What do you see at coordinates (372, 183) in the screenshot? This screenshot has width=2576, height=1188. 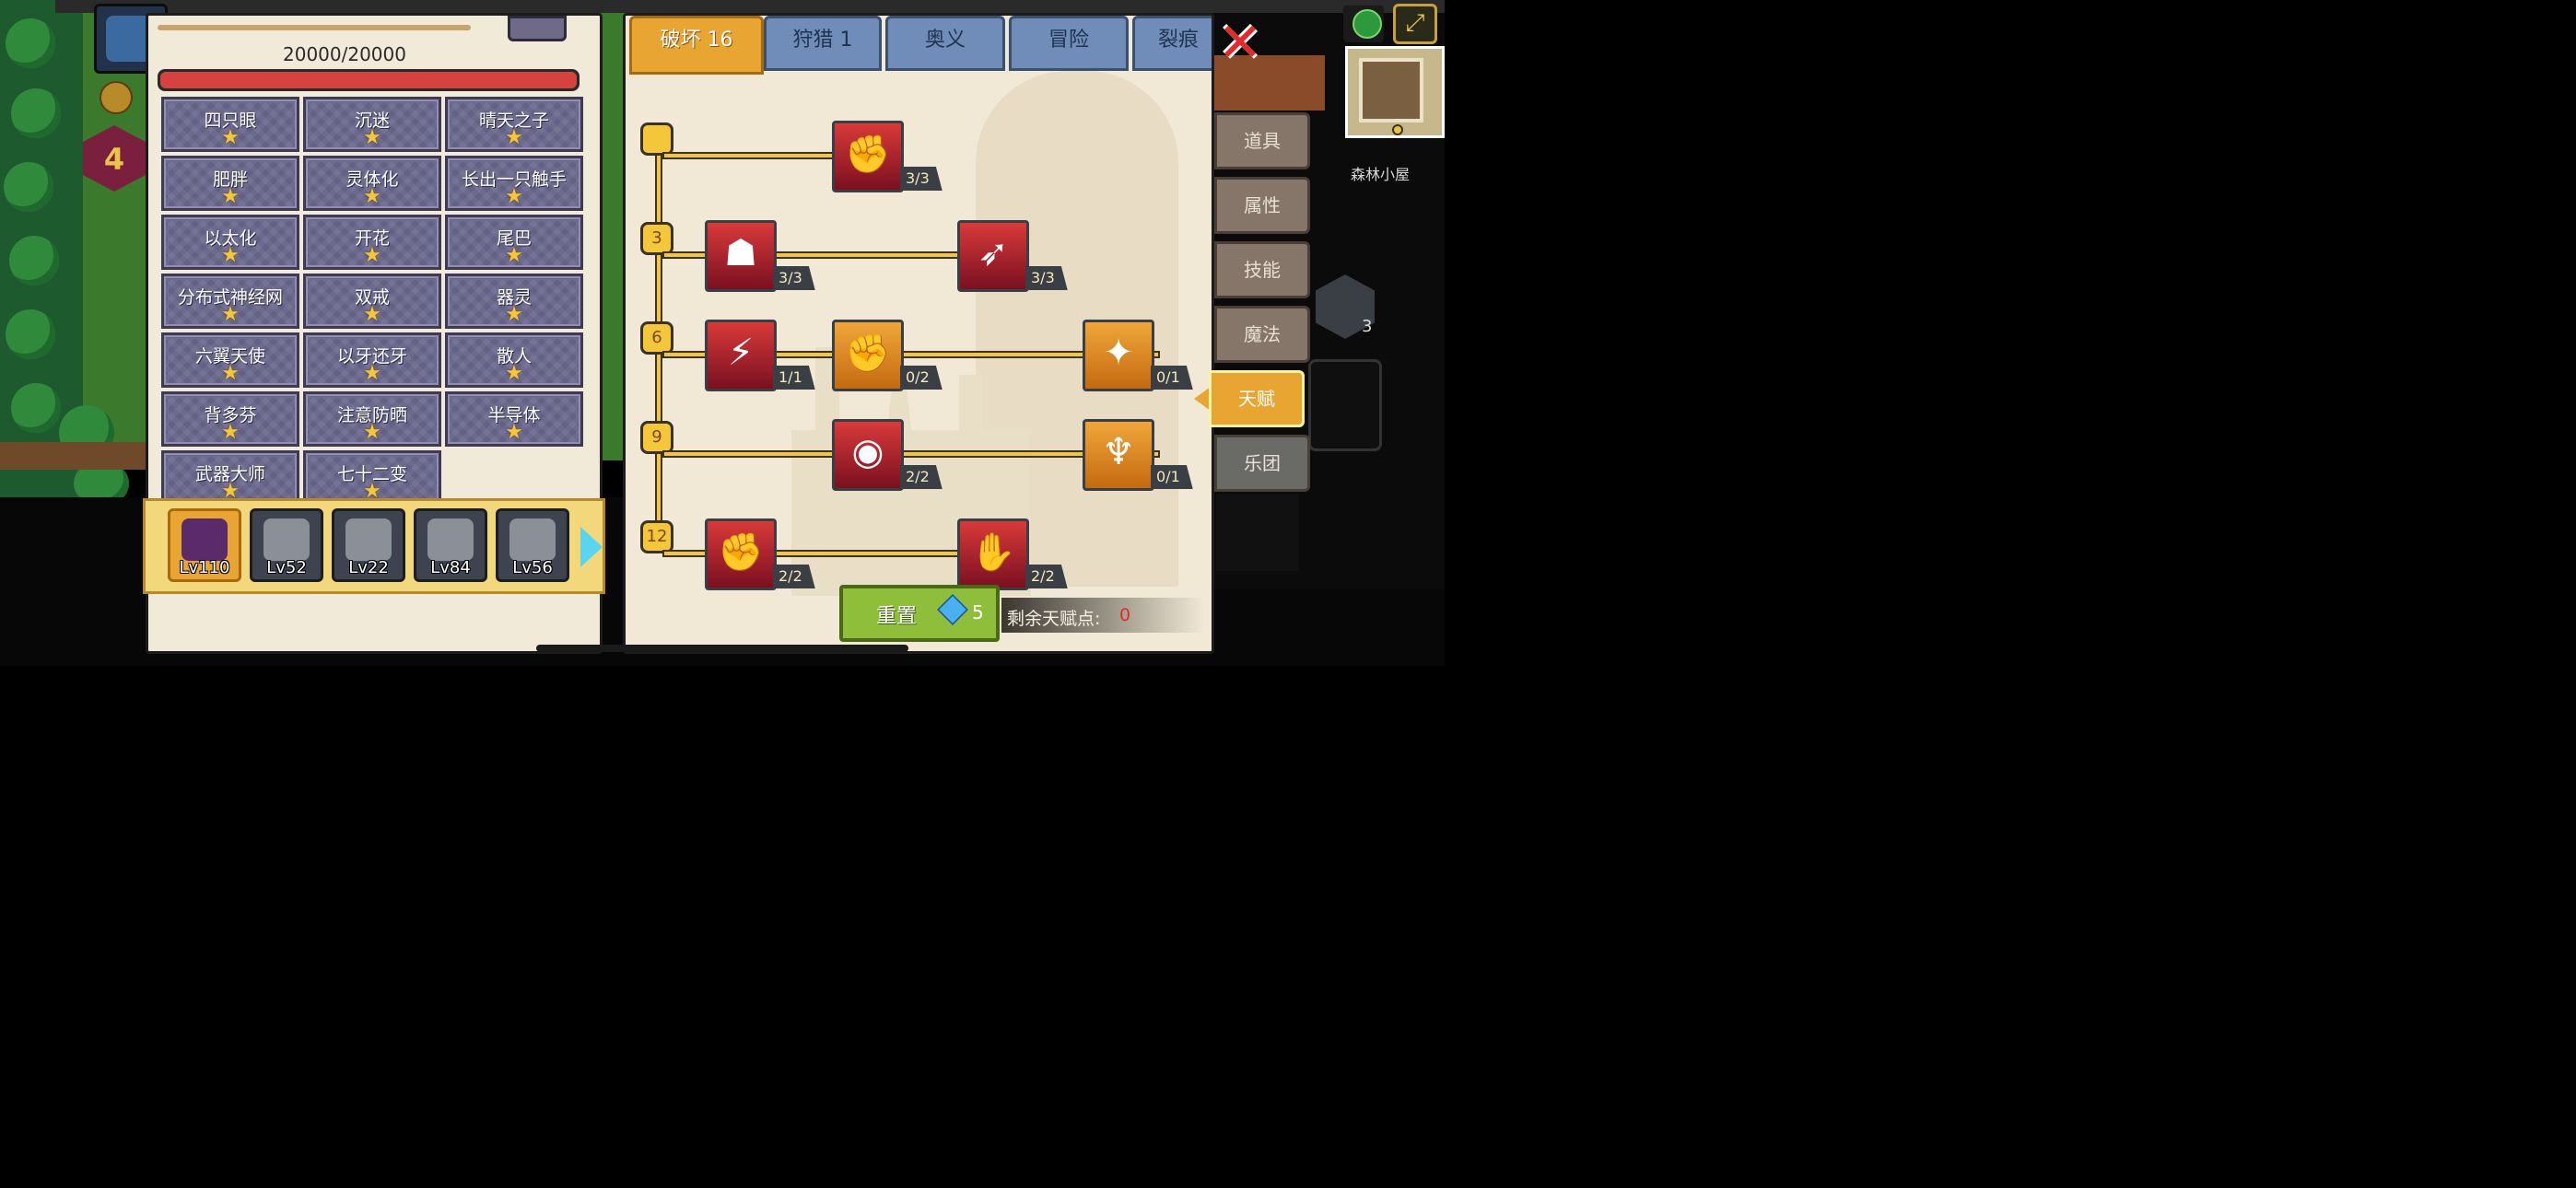 I see `trait-card: 灵体化 ★` at bounding box center [372, 183].